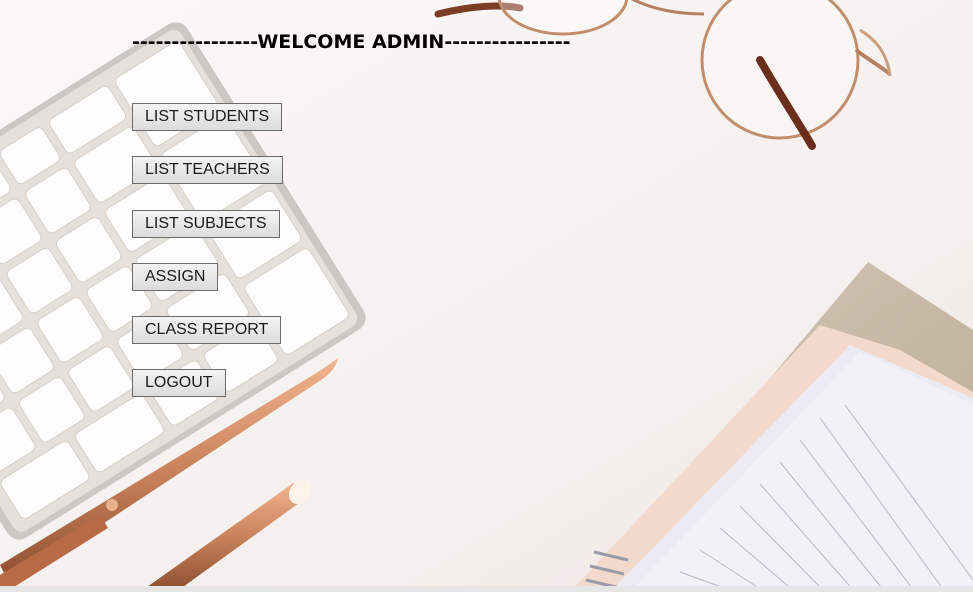  I want to click on class-report-button: CLASS REPORT, so click(207, 330).